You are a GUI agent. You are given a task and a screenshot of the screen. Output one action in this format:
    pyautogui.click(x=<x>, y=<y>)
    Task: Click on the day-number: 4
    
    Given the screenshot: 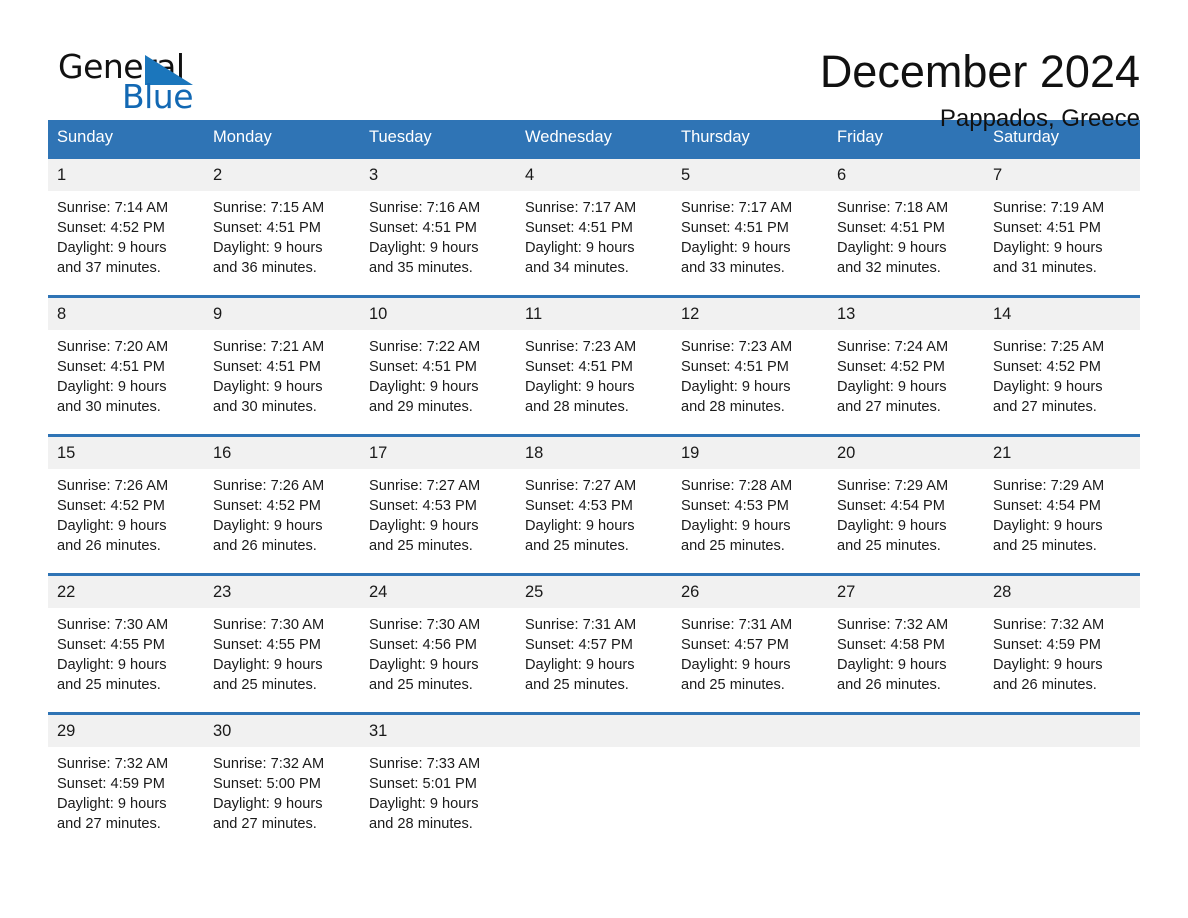 What is the action you would take?
    pyautogui.click(x=594, y=175)
    